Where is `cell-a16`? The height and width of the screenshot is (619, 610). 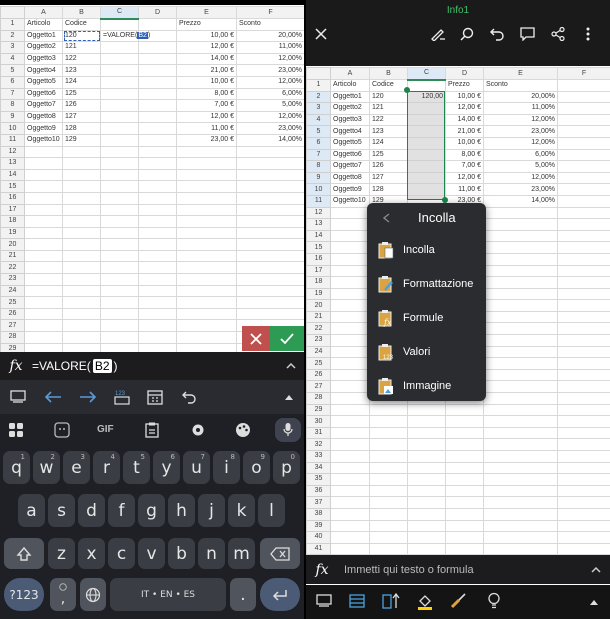 cell-a16 is located at coordinates (350, 259).